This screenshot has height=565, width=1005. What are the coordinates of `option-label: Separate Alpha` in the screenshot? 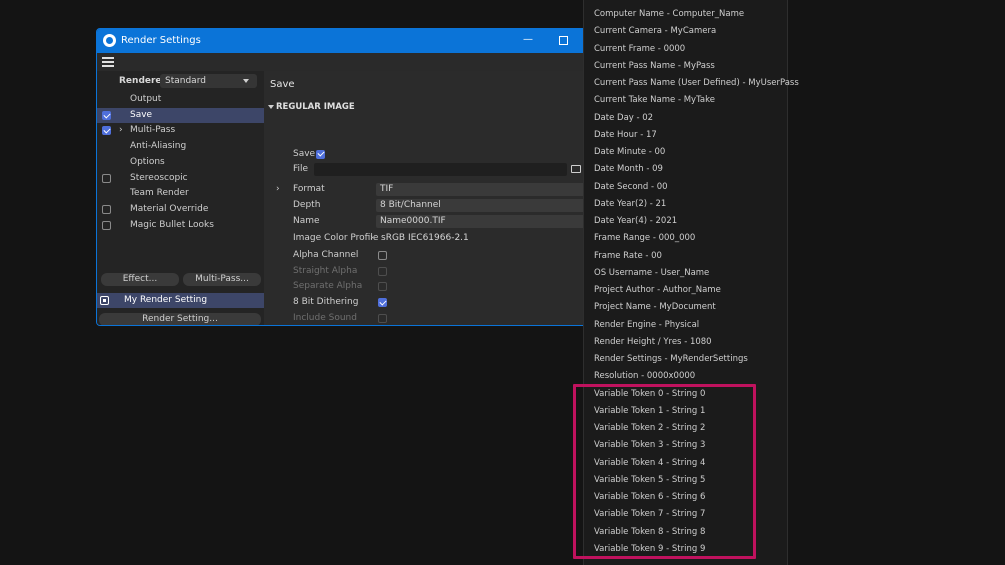 It's located at (328, 286).